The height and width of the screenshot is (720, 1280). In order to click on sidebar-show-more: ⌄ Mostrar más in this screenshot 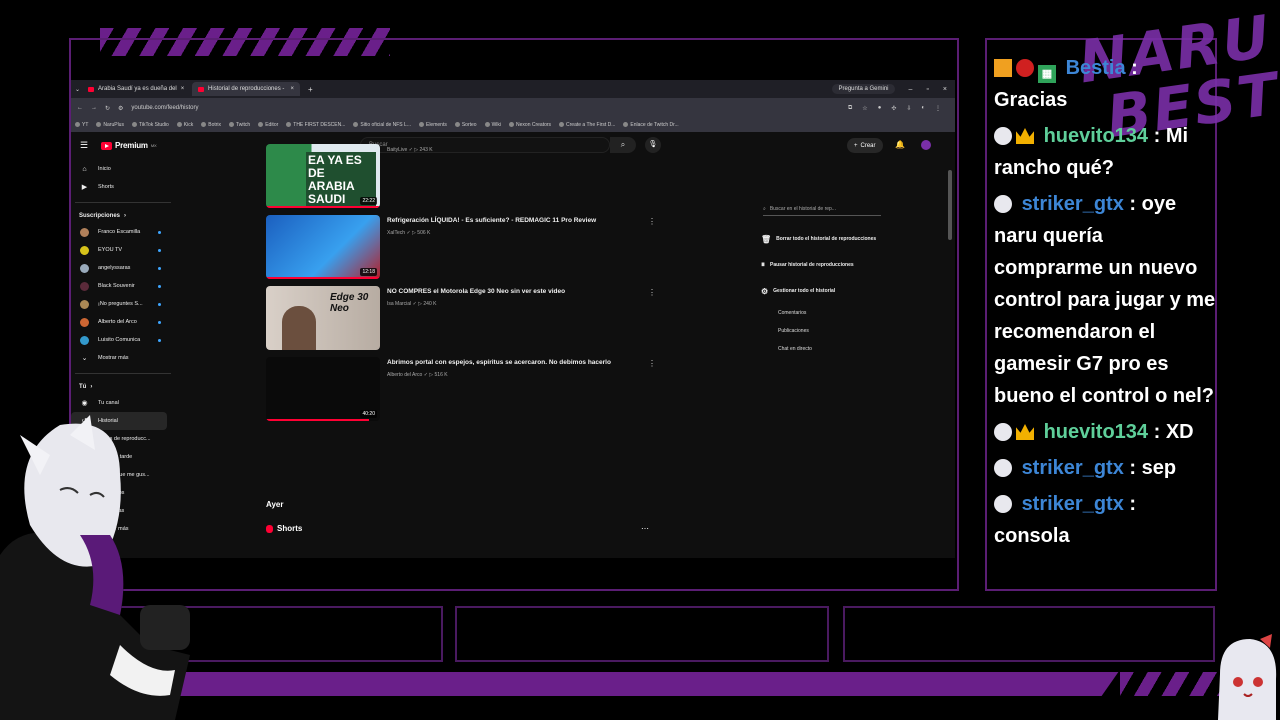, I will do `click(121, 358)`.